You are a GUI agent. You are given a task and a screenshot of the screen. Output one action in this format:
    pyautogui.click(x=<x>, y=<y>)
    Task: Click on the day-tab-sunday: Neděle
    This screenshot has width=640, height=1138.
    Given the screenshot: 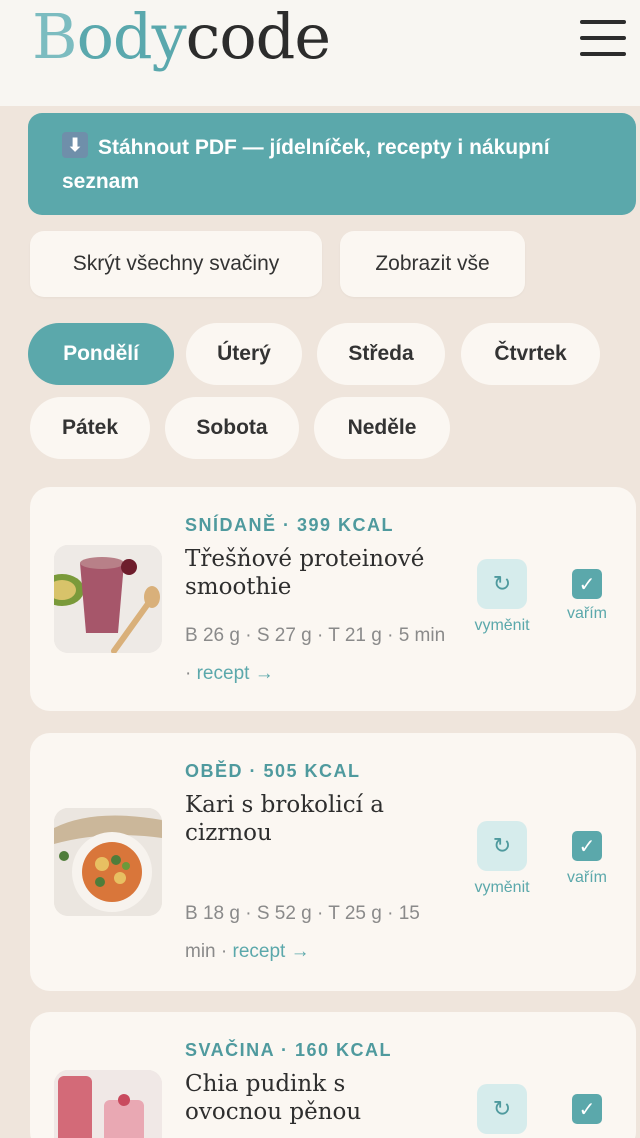 What is the action you would take?
    pyautogui.click(x=382, y=428)
    